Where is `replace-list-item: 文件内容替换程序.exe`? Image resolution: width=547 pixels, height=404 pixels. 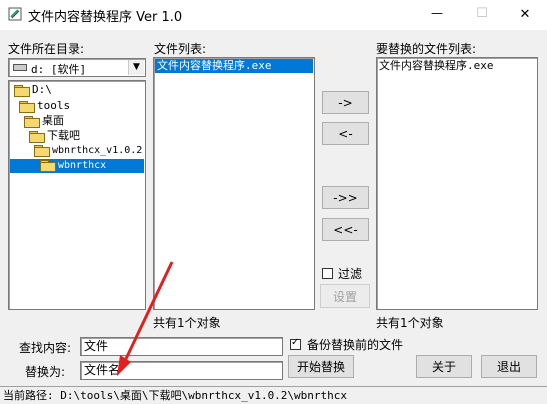 replace-list-item: 文件内容替换程序.exe is located at coordinates (436, 66).